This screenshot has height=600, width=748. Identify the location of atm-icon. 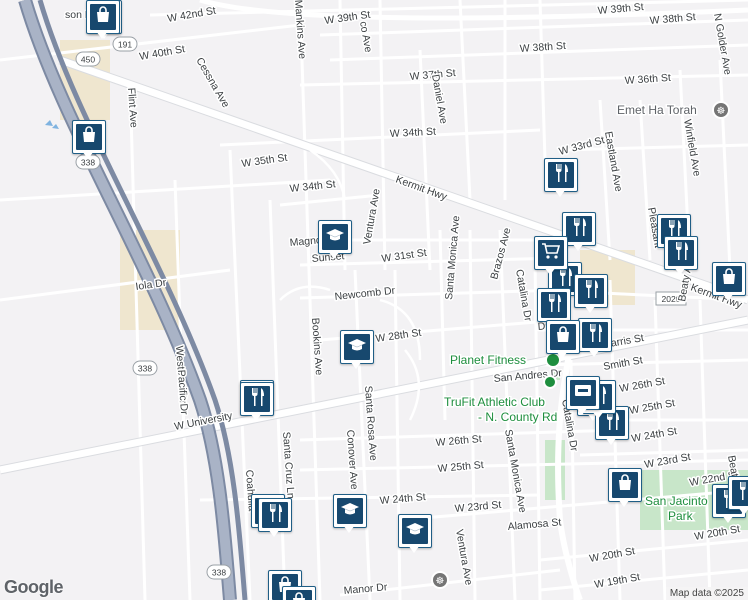
(583, 393).